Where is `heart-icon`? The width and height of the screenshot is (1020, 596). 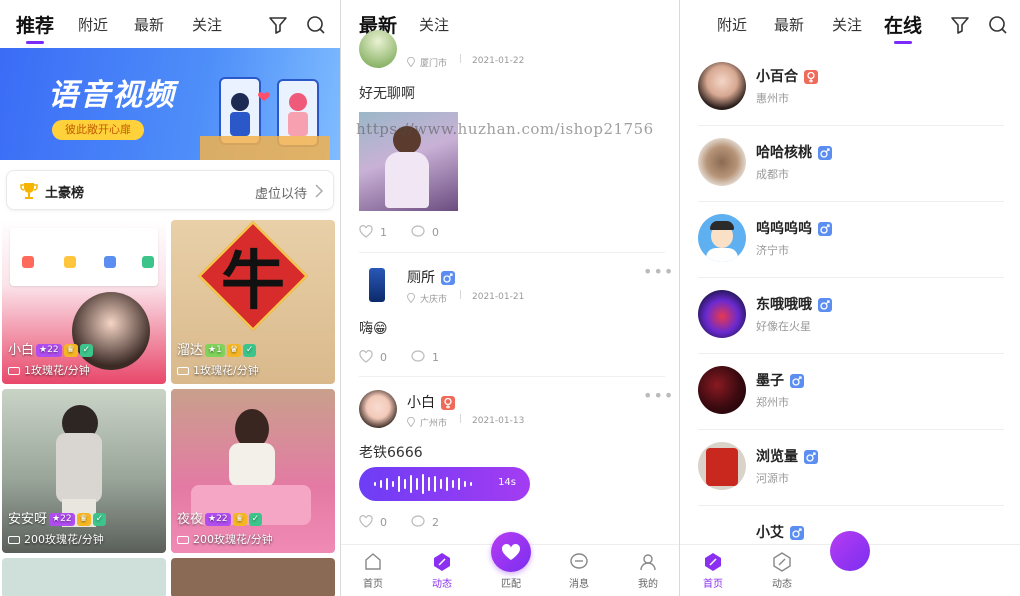 heart-icon is located at coordinates (511, 551).